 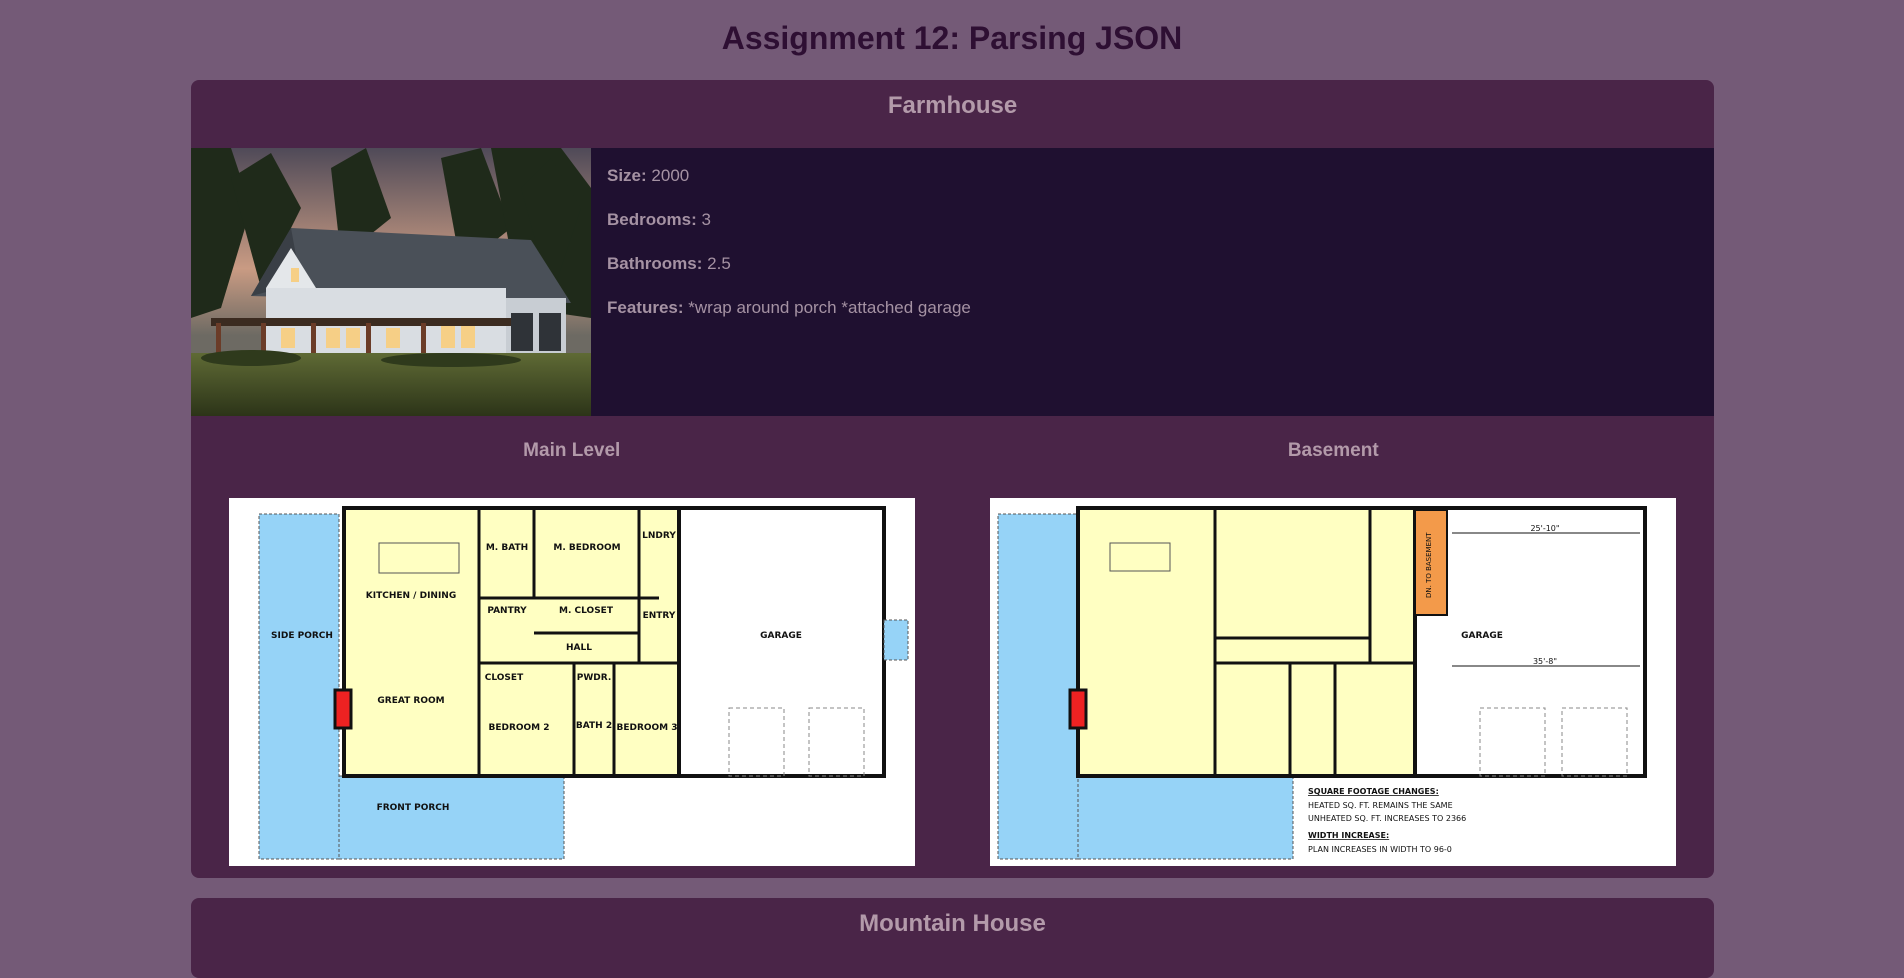 What do you see at coordinates (302, 636) in the screenshot?
I see `room-side-porch: SIDE PORCH` at bounding box center [302, 636].